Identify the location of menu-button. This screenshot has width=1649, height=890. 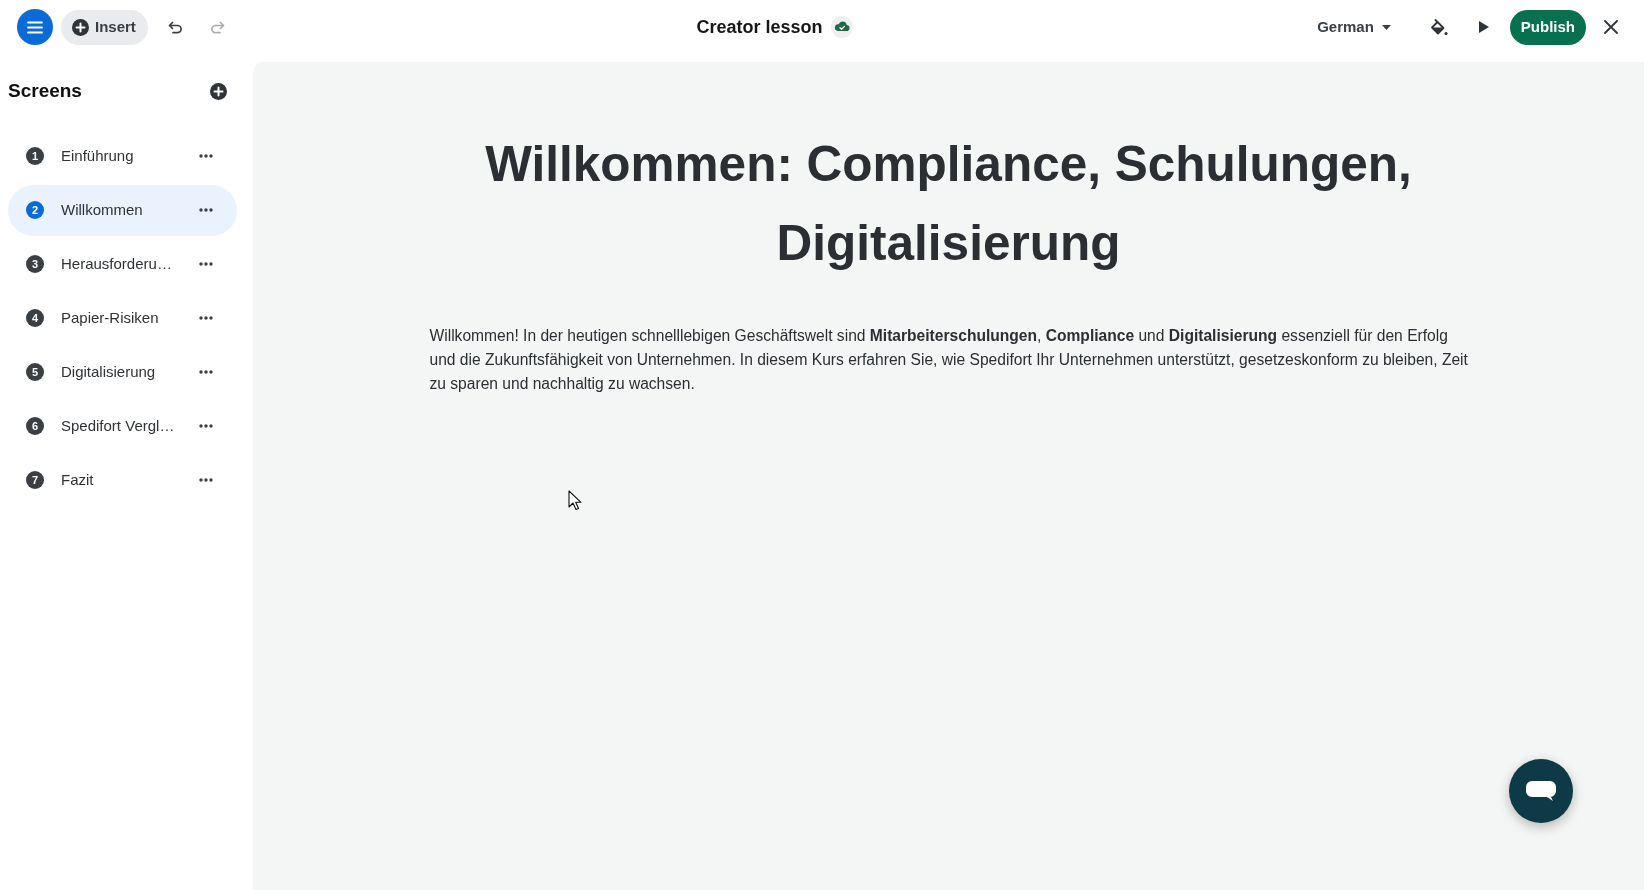
(35, 27).